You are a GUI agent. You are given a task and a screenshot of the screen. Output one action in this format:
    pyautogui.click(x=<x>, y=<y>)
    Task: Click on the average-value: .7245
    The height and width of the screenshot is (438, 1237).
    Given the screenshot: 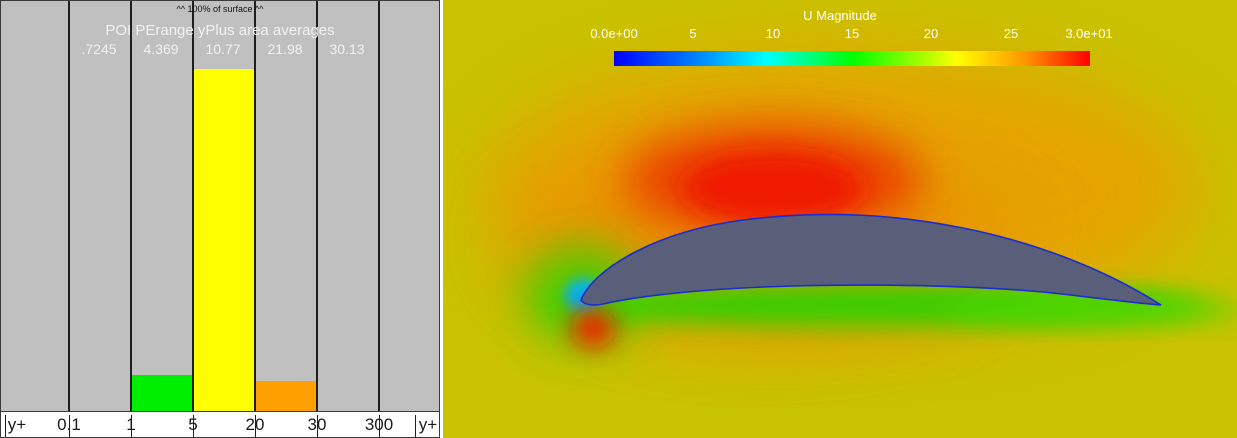 What is the action you would take?
    pyautogui.click(x=99, y=49)
    